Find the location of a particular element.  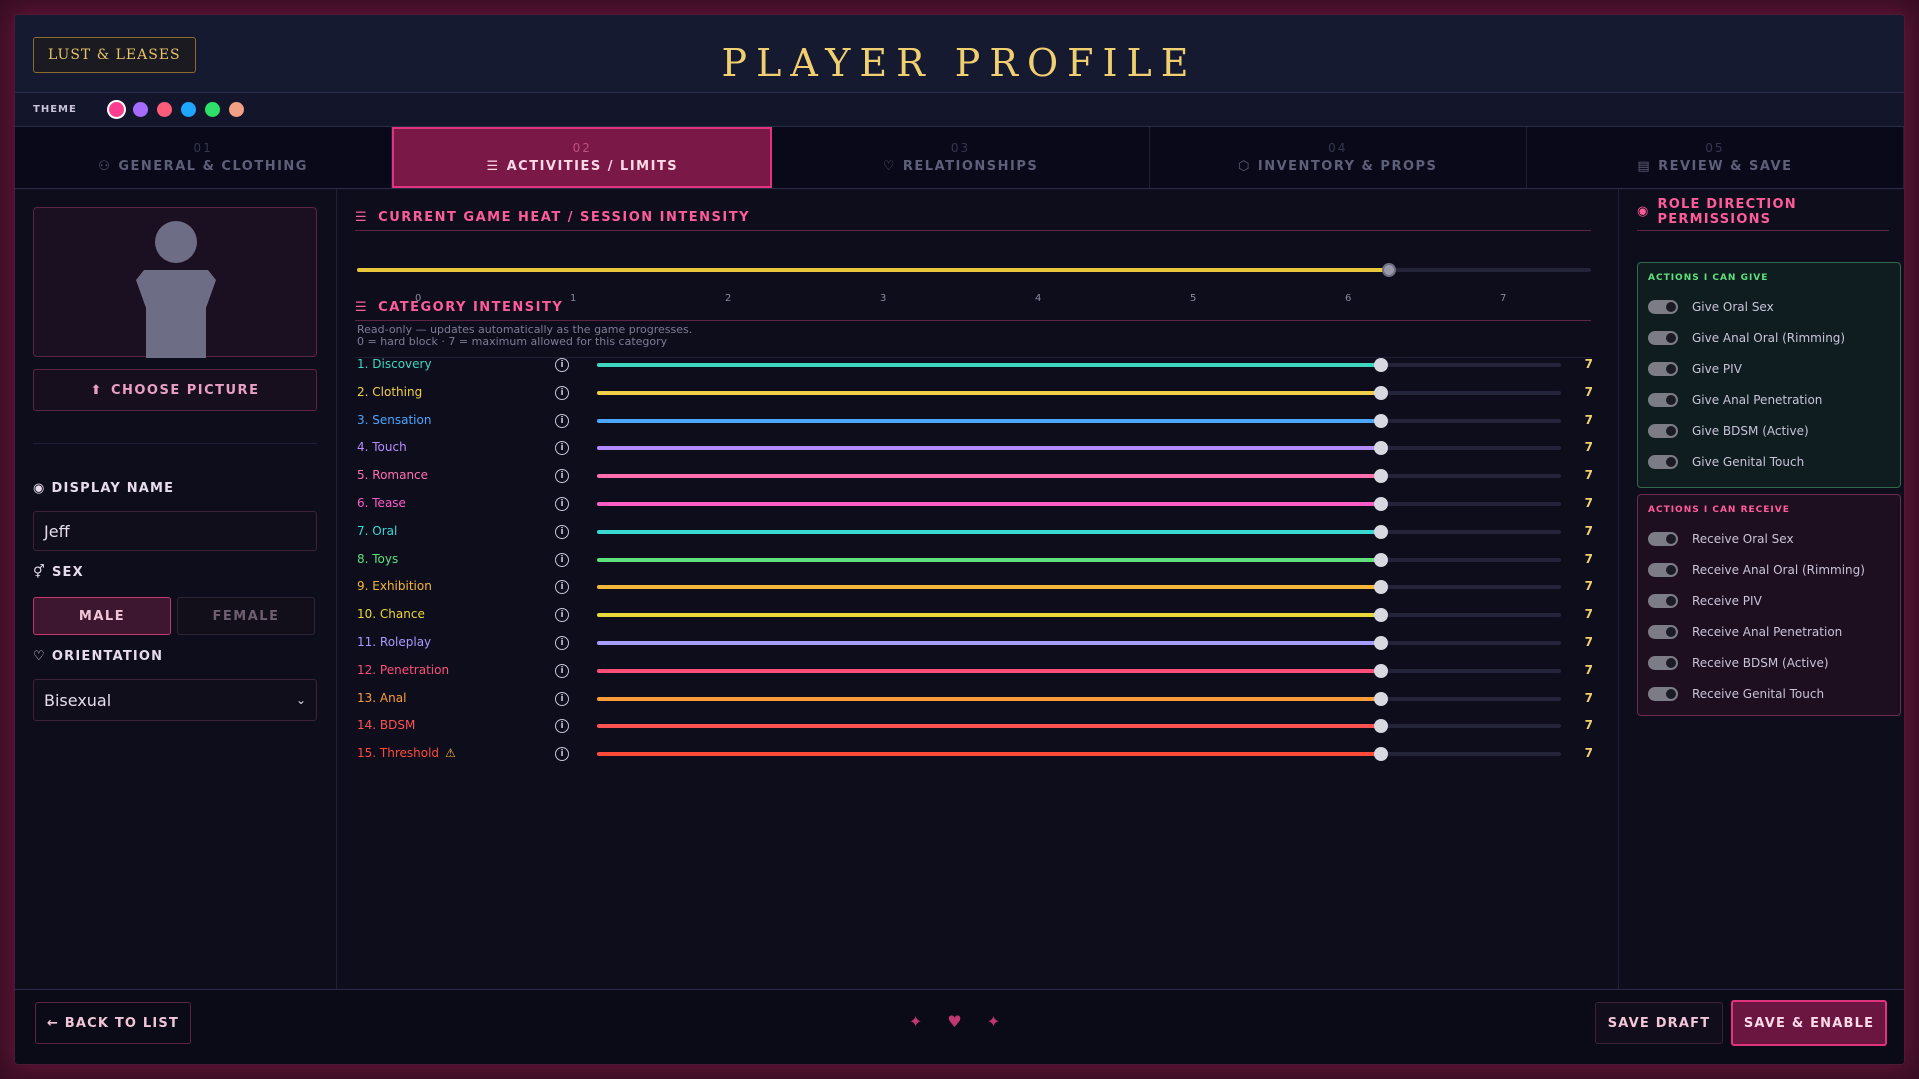

display-name-label: ◉ DISPLAY NAME is located at coordinates (103, 488).